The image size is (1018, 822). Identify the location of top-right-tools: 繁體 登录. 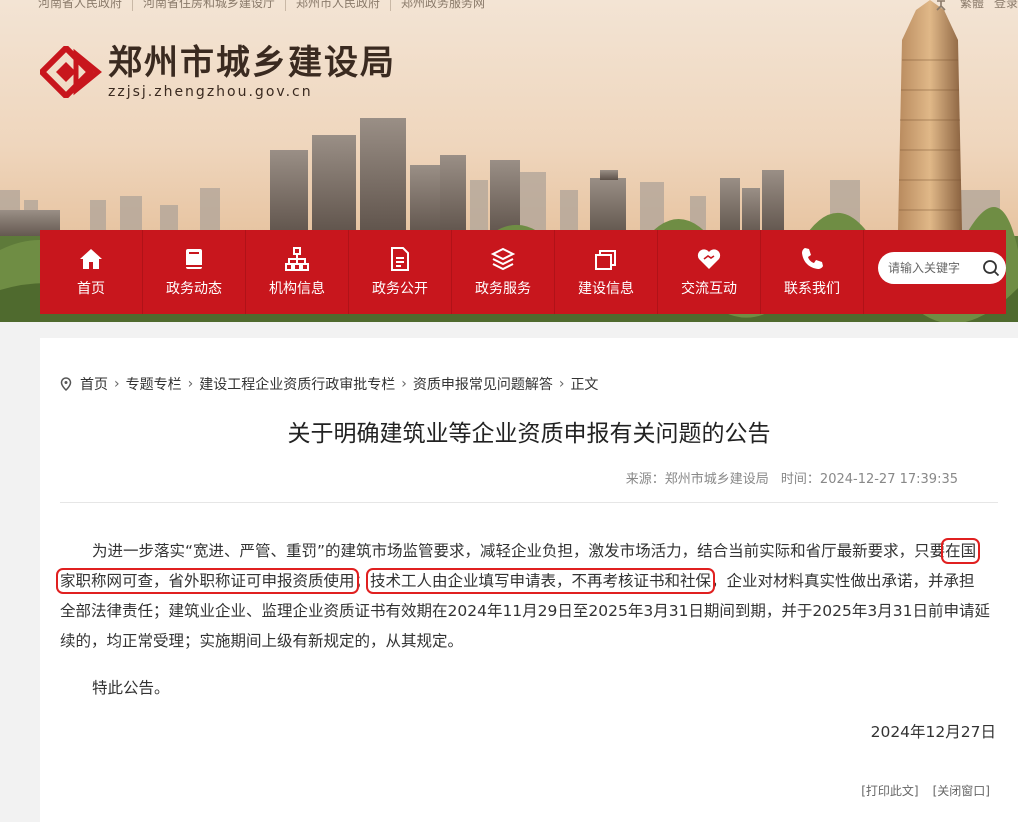
(975, 5).